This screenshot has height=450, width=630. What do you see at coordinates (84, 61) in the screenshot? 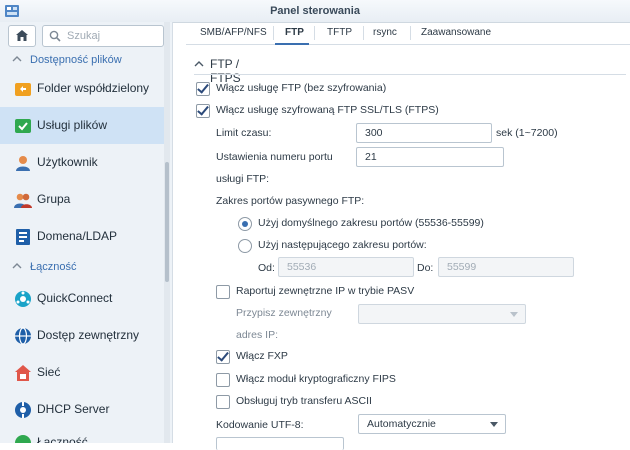
I see `section-file-sharing: Dostępność plików` at bounding box center [84, 61].